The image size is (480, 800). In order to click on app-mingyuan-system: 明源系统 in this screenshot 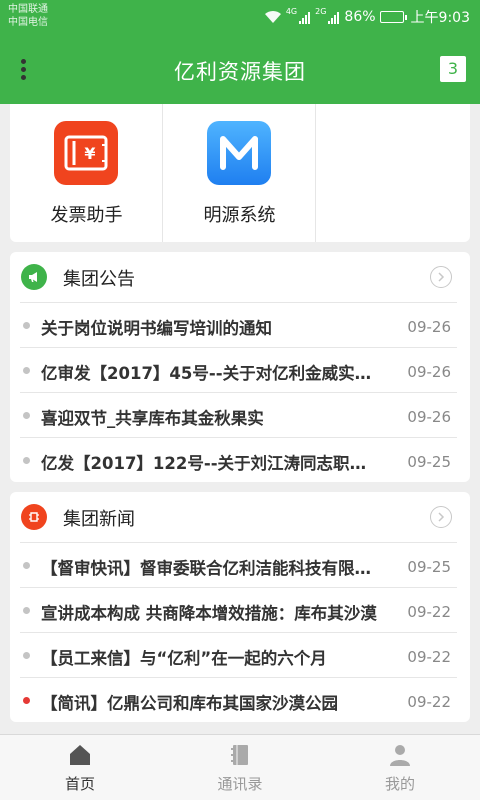, I will do `click(239, 173)`.